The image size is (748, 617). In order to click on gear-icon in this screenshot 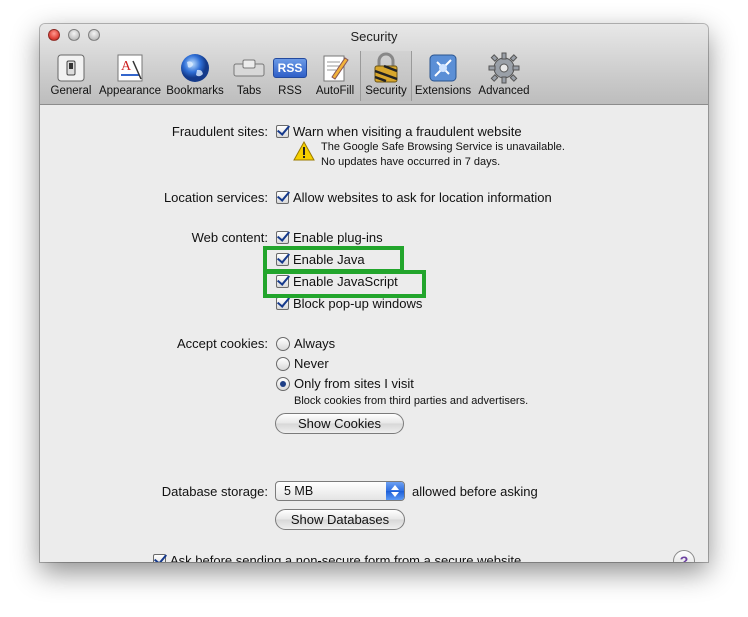, I will do `click(504, 68)`.